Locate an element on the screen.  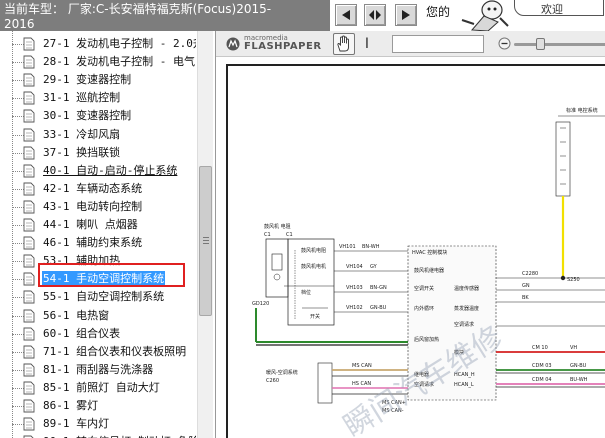
diagram-text: GD120 is located at coordinates (260, 304).